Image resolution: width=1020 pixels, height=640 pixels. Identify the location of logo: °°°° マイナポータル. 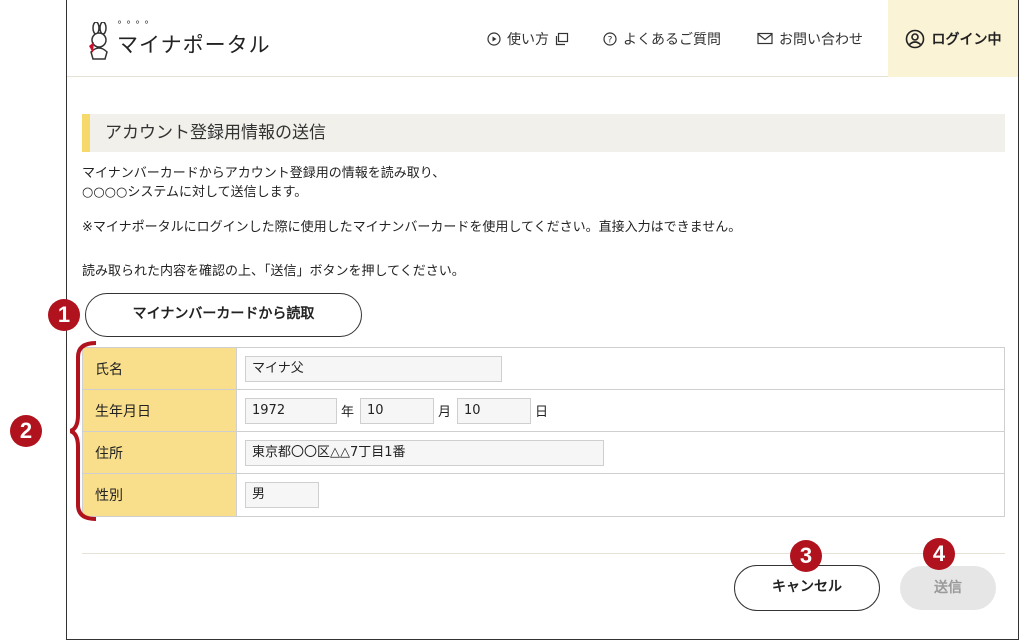
(179, 40).